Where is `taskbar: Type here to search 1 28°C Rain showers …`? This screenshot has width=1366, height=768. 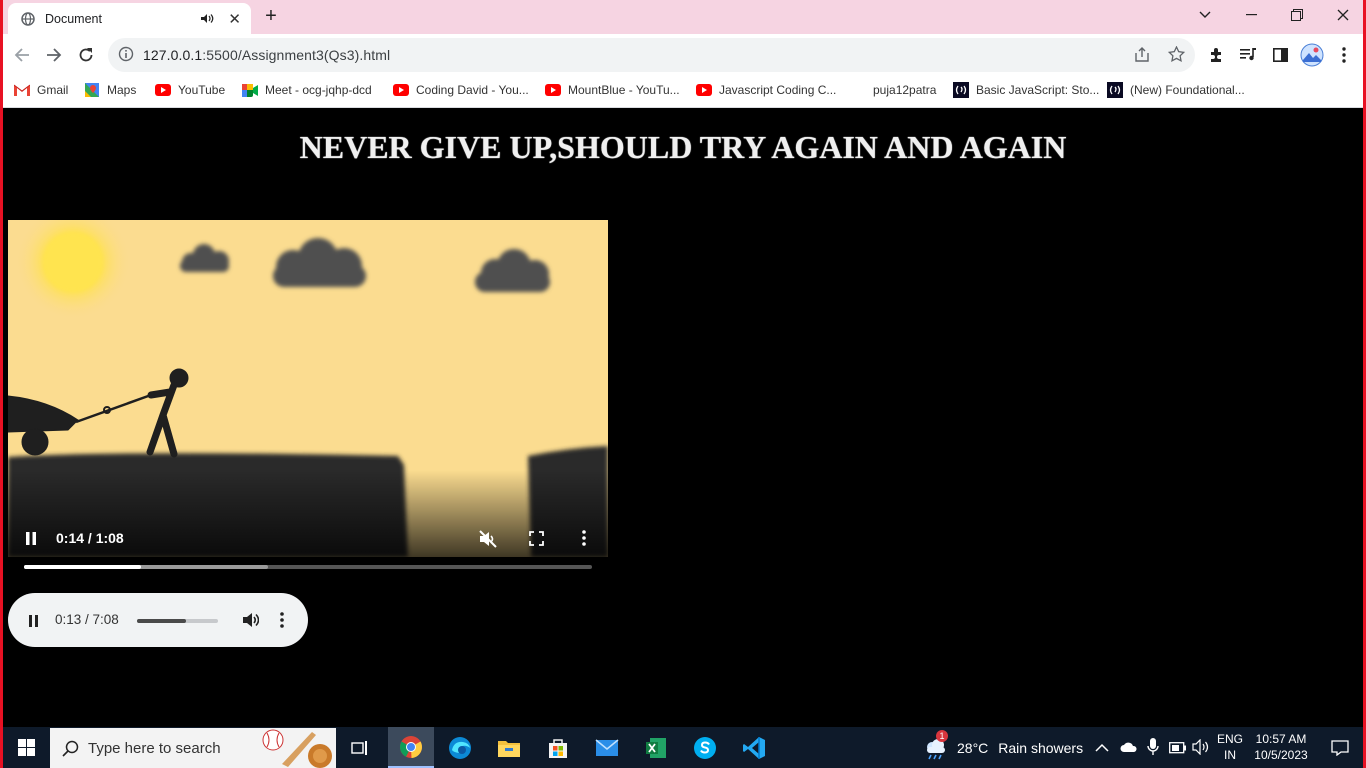 taskbar: Type here to search 1 28°C Rain showers … is located at coordinates (683, 747).